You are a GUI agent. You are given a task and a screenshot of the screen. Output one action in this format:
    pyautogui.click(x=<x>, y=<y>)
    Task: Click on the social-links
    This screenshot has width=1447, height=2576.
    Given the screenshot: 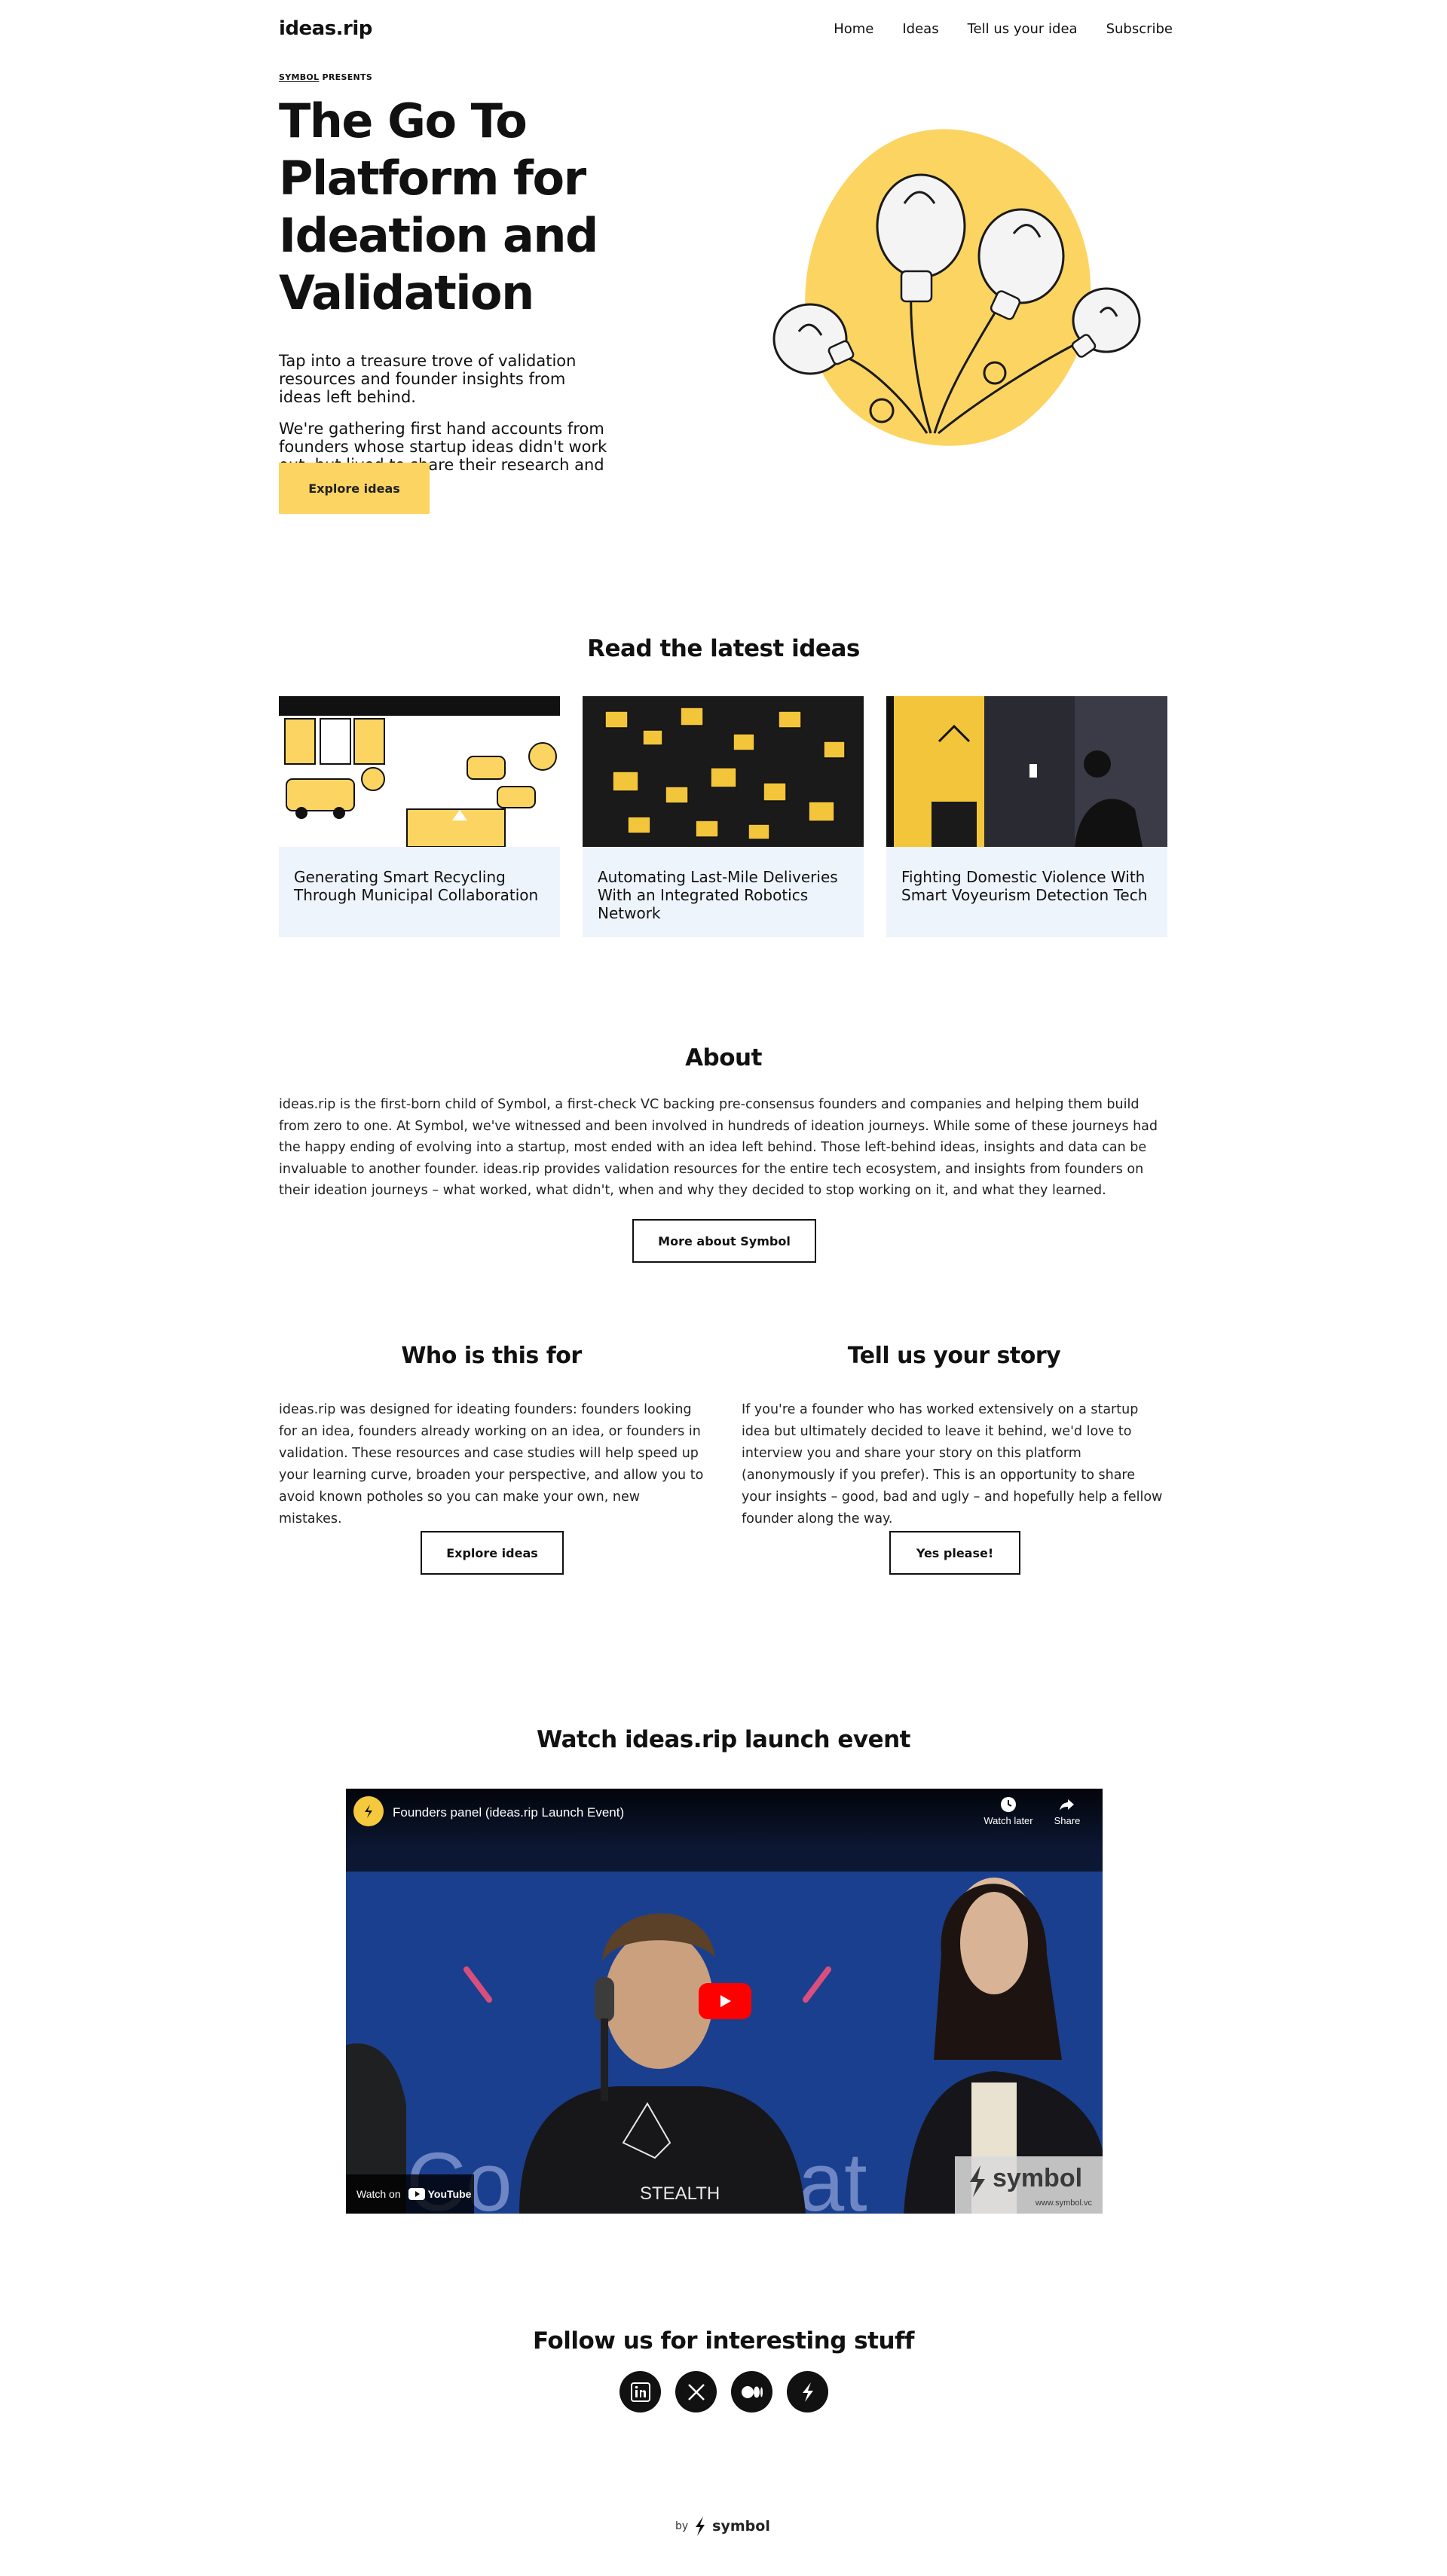 What is the action you would take?
    pyautogui.click(x=723, y=2392)
    